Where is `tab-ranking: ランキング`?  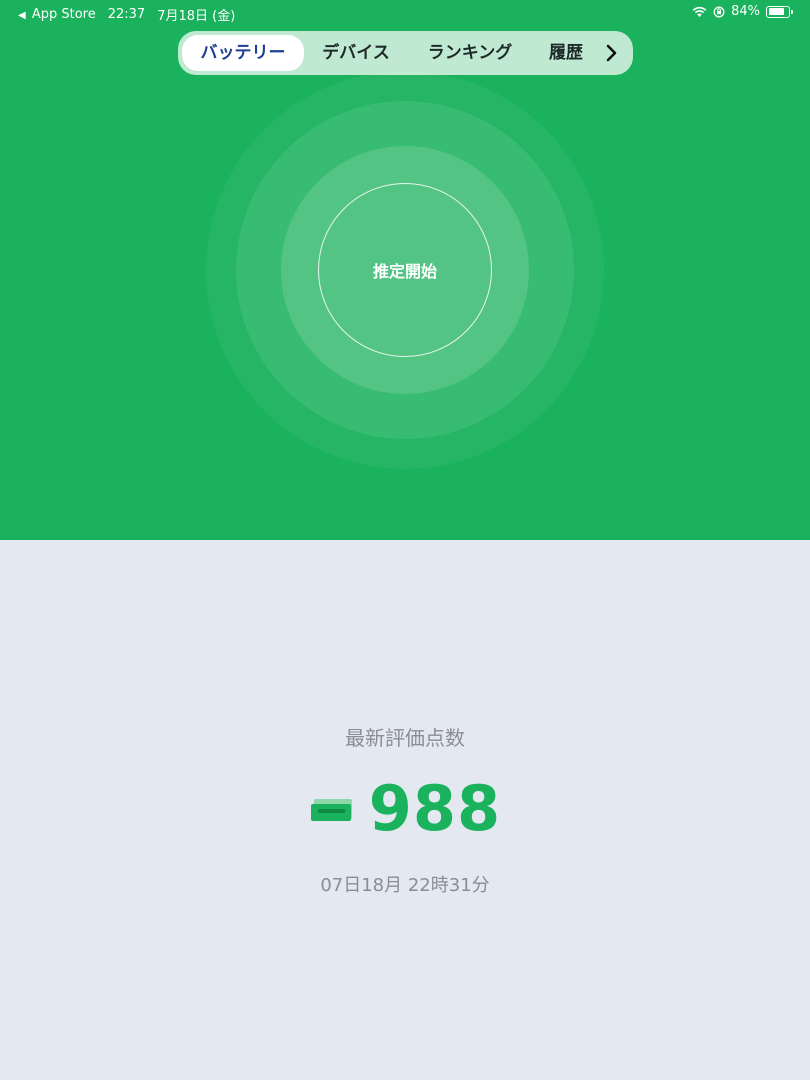 tab-ranking: ランキング is located at coordinates (470, 53).